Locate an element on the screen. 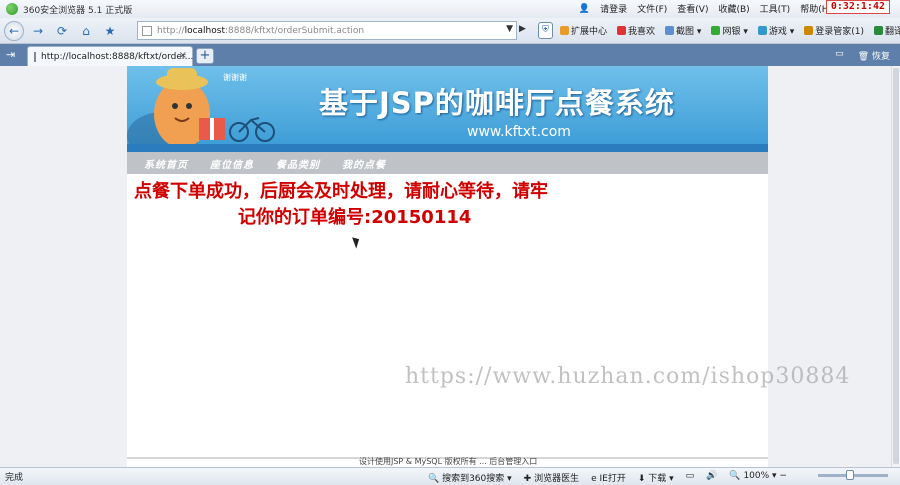  message-line-2: 记你的订单编号:20150114 is located at coordinates (355, 217).